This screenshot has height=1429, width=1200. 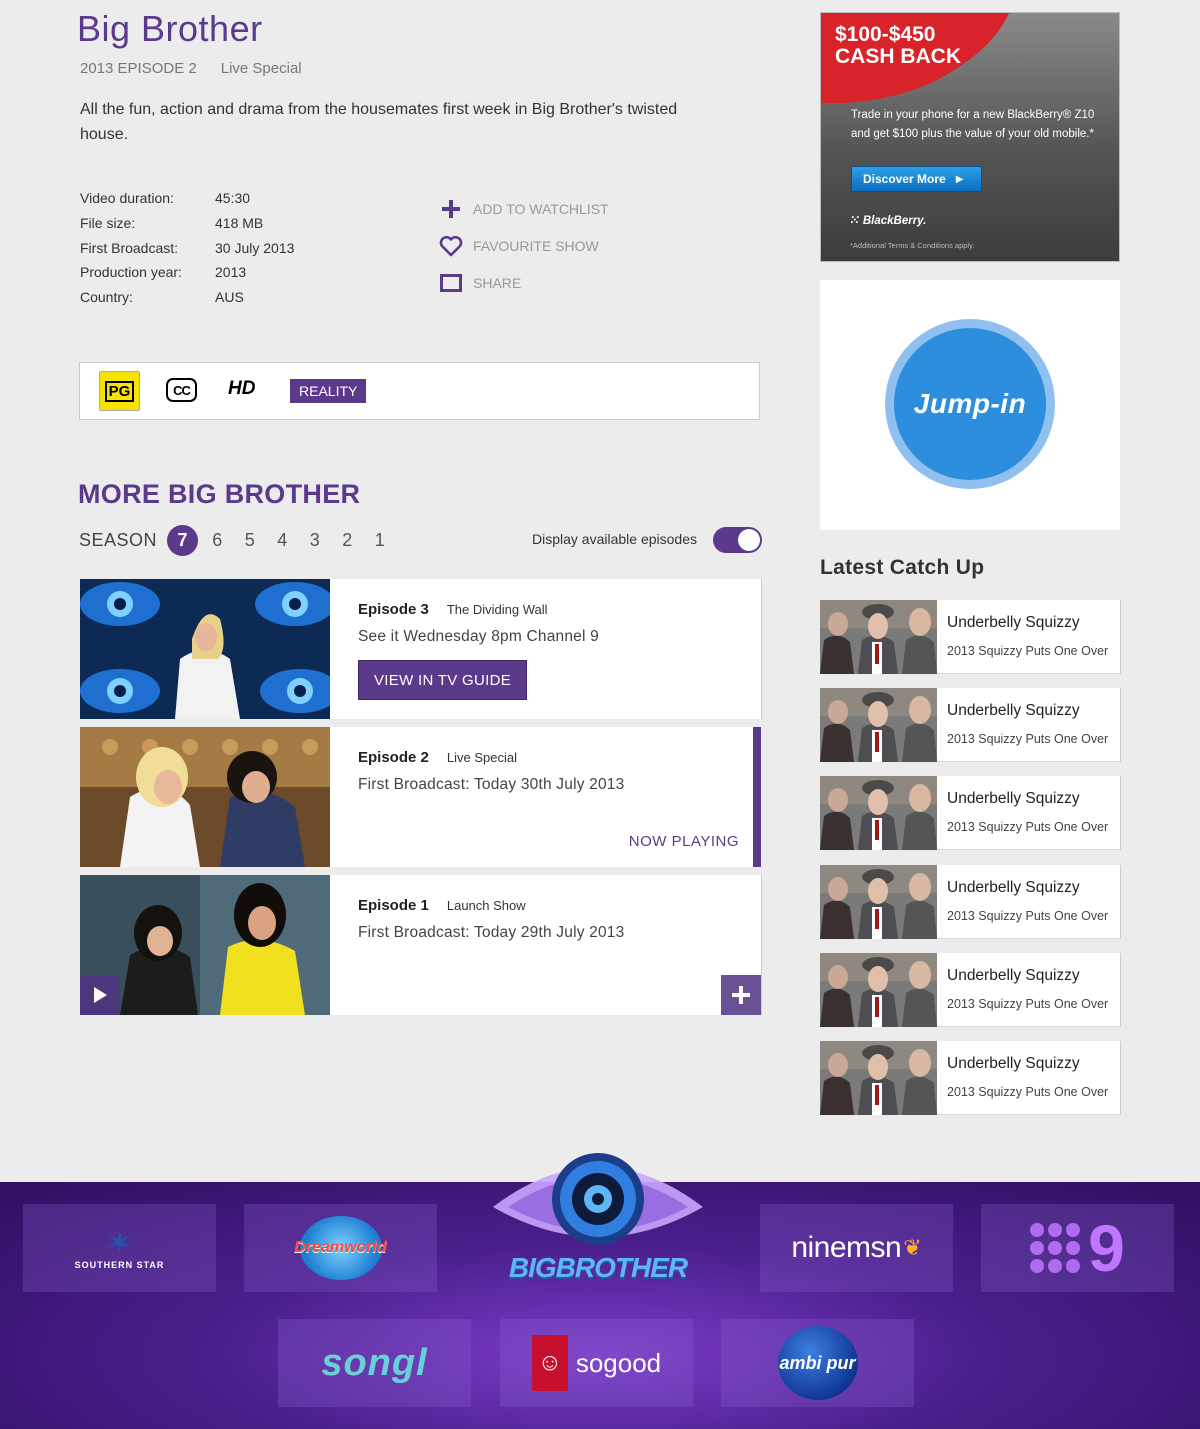 I want to click on sponsor-southern-star: ✶ SOUTHERN STAR, so click(x=119, y=1248).